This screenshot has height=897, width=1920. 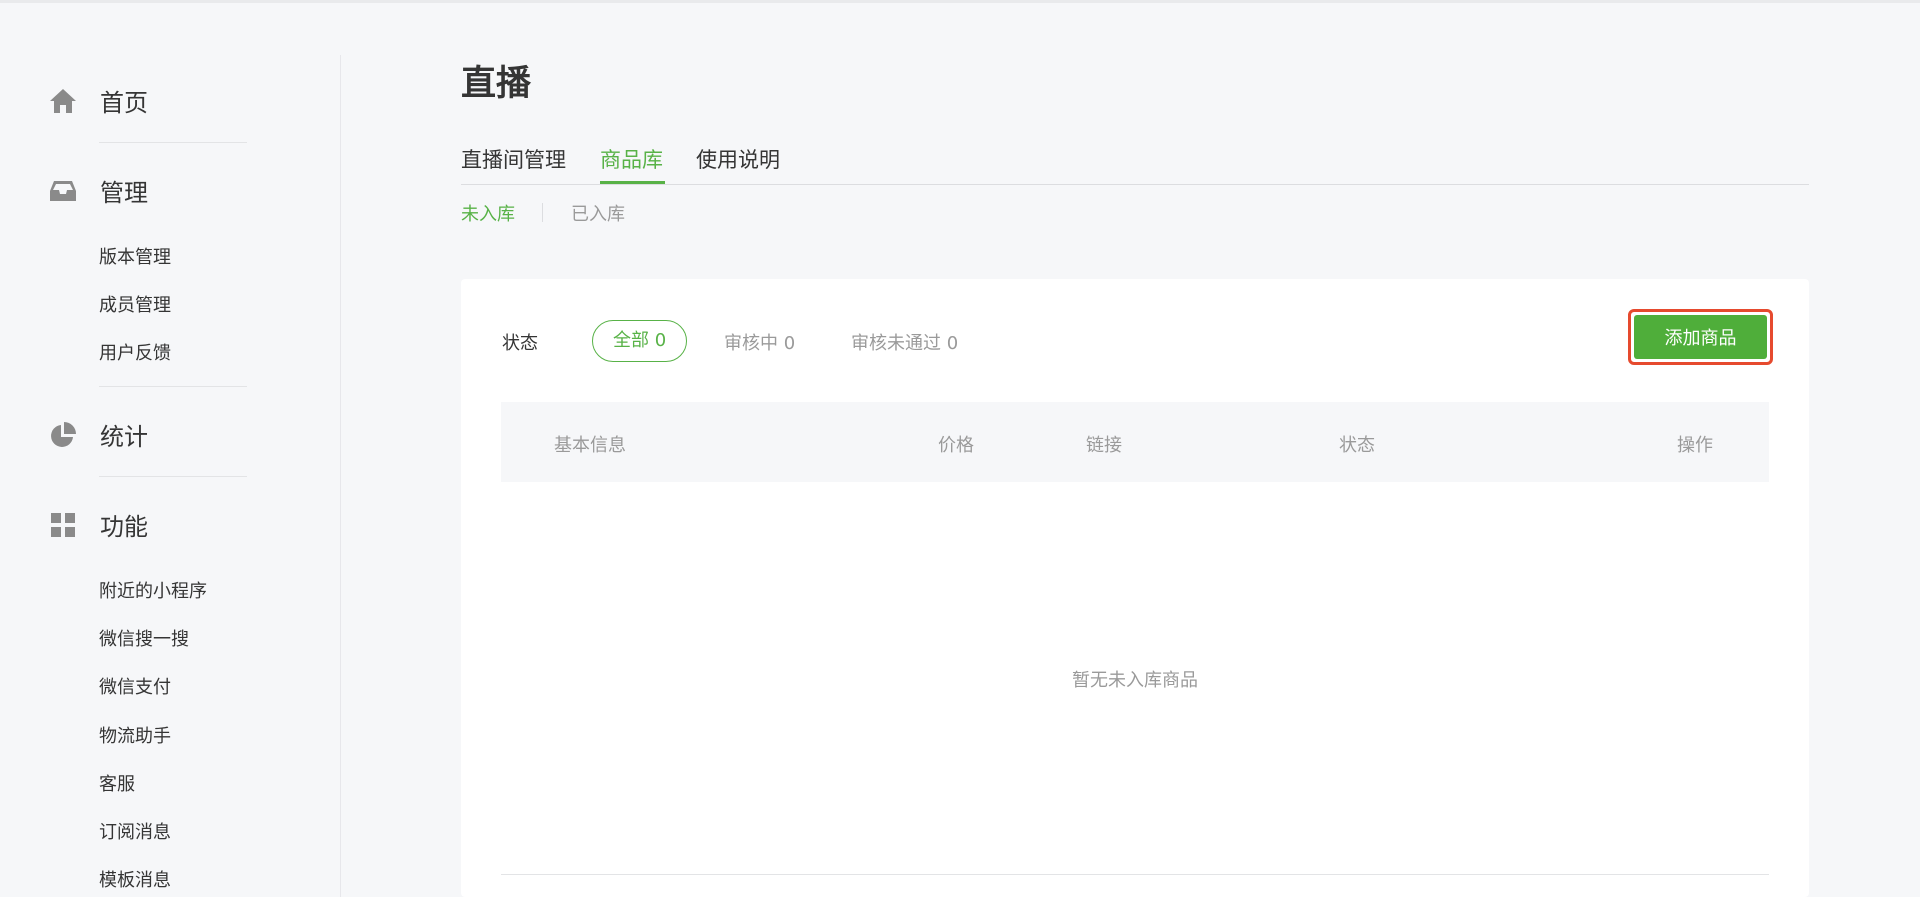 I want to click on sidebar-item-logistics: 物流助手, so click(x=135, y=735).